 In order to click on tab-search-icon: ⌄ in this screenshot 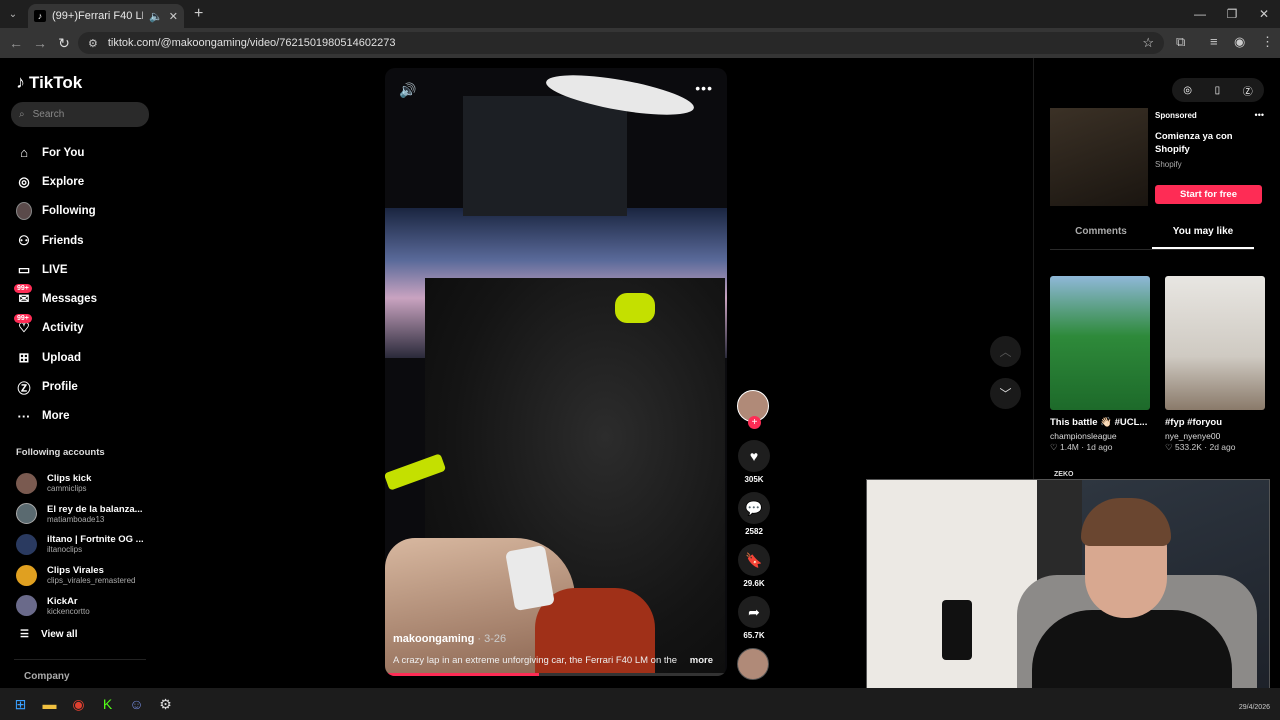, I will do `click(13, 14)`.